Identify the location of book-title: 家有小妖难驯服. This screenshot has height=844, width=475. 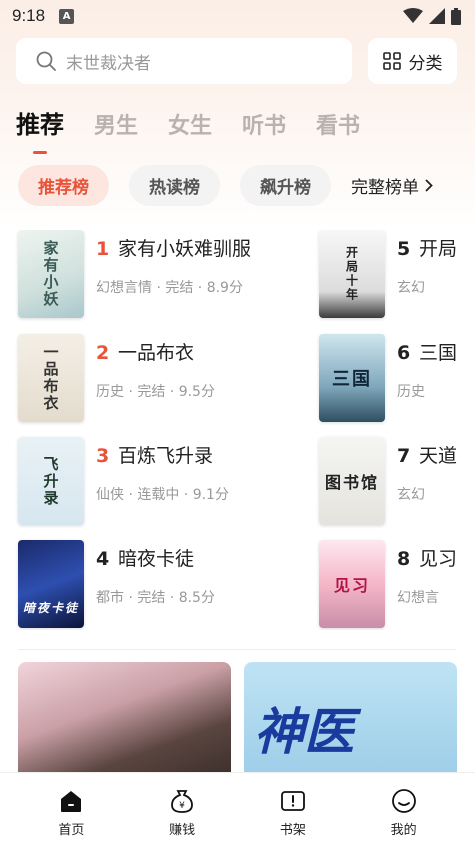
(185, 249).